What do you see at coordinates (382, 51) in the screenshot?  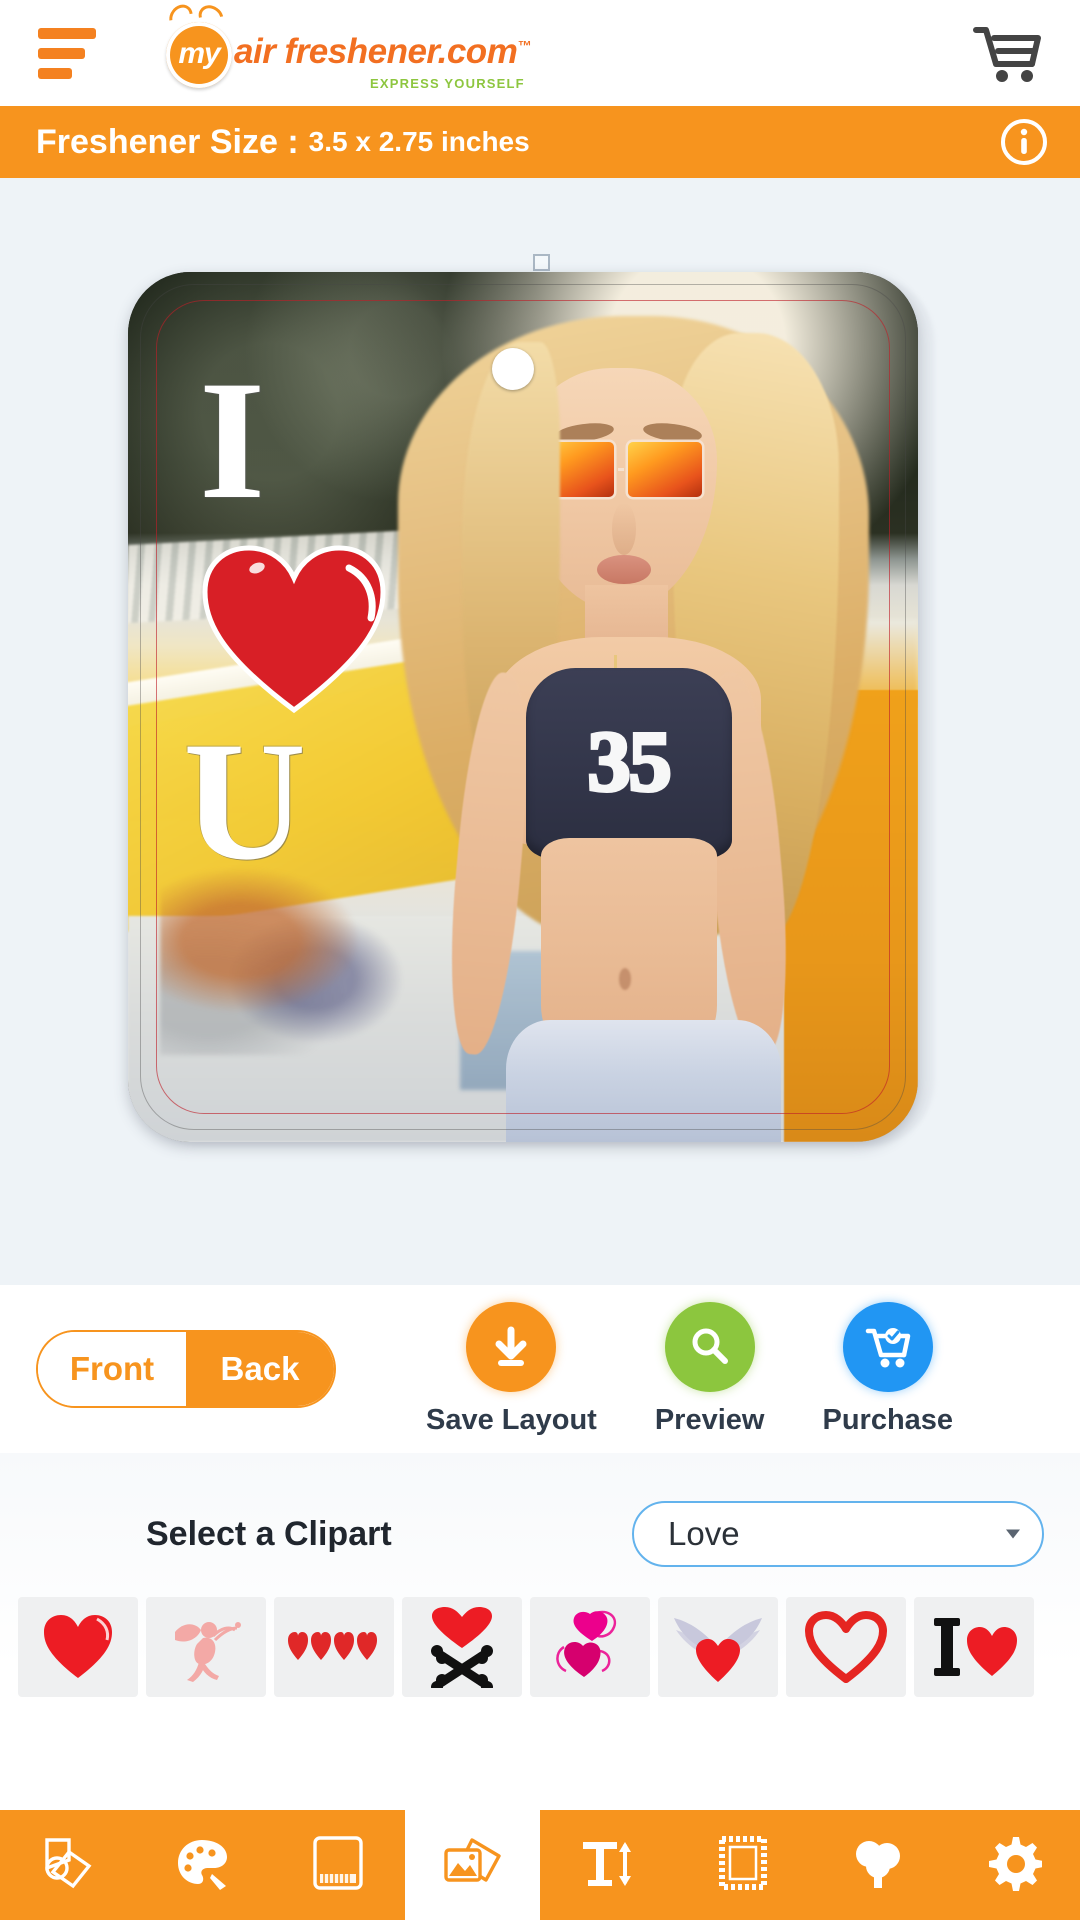 I see `logo-main-text: air freshener.com™` at bounding box center [382, 51].